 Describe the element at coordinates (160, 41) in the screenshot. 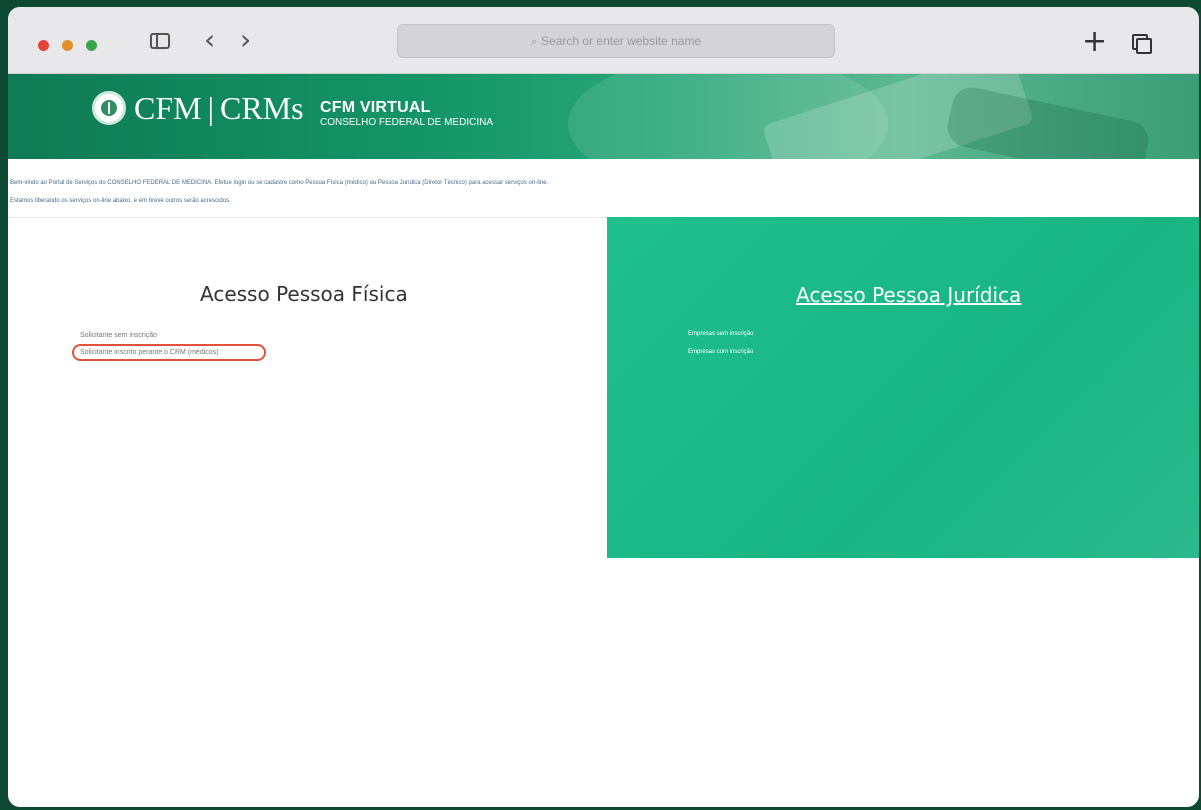

I see `sidebar-toggle-icon` at that location.